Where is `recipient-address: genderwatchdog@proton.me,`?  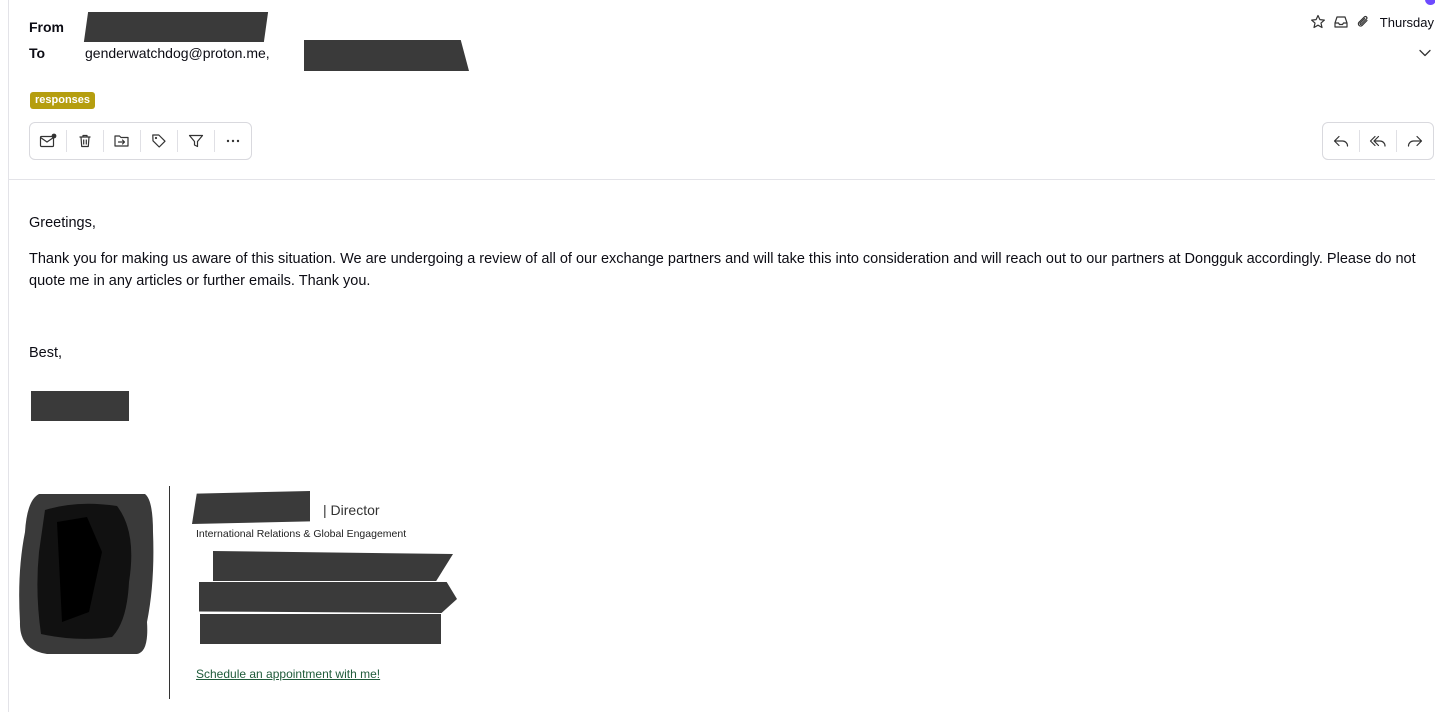 recipient-address: genderwatchdog@proton.me, is located at coordinates (177, 53).